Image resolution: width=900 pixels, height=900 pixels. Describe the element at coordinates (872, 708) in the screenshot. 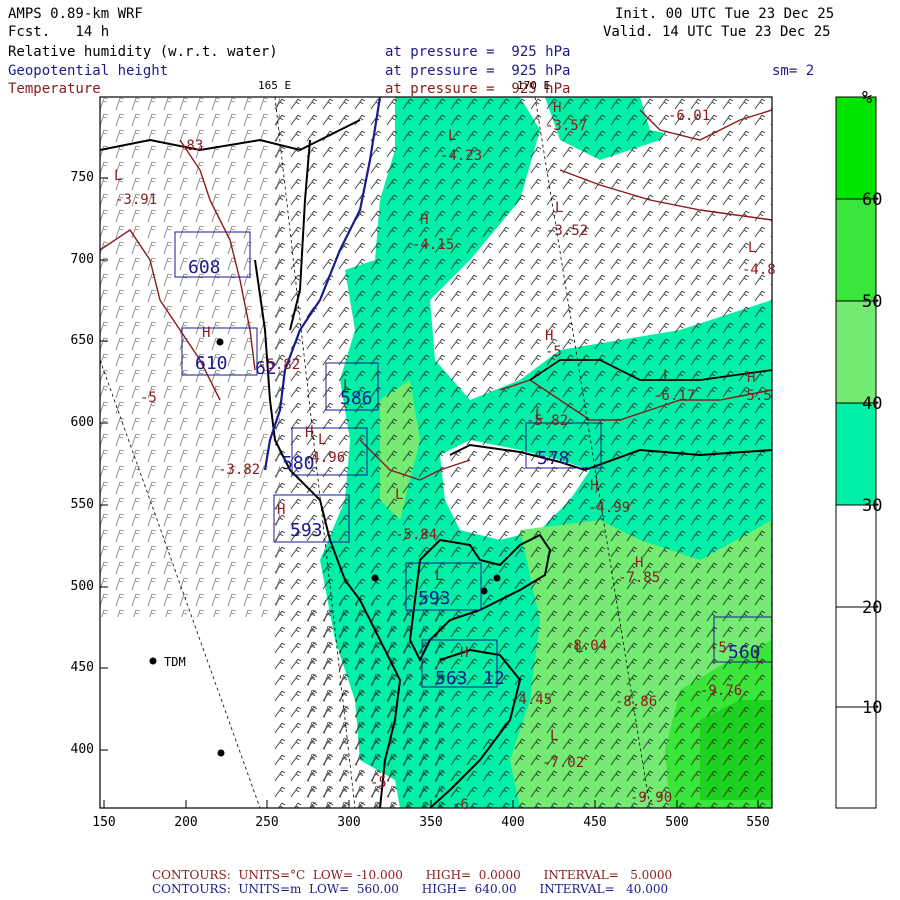

I see `colorbar-label: 10` at that location.